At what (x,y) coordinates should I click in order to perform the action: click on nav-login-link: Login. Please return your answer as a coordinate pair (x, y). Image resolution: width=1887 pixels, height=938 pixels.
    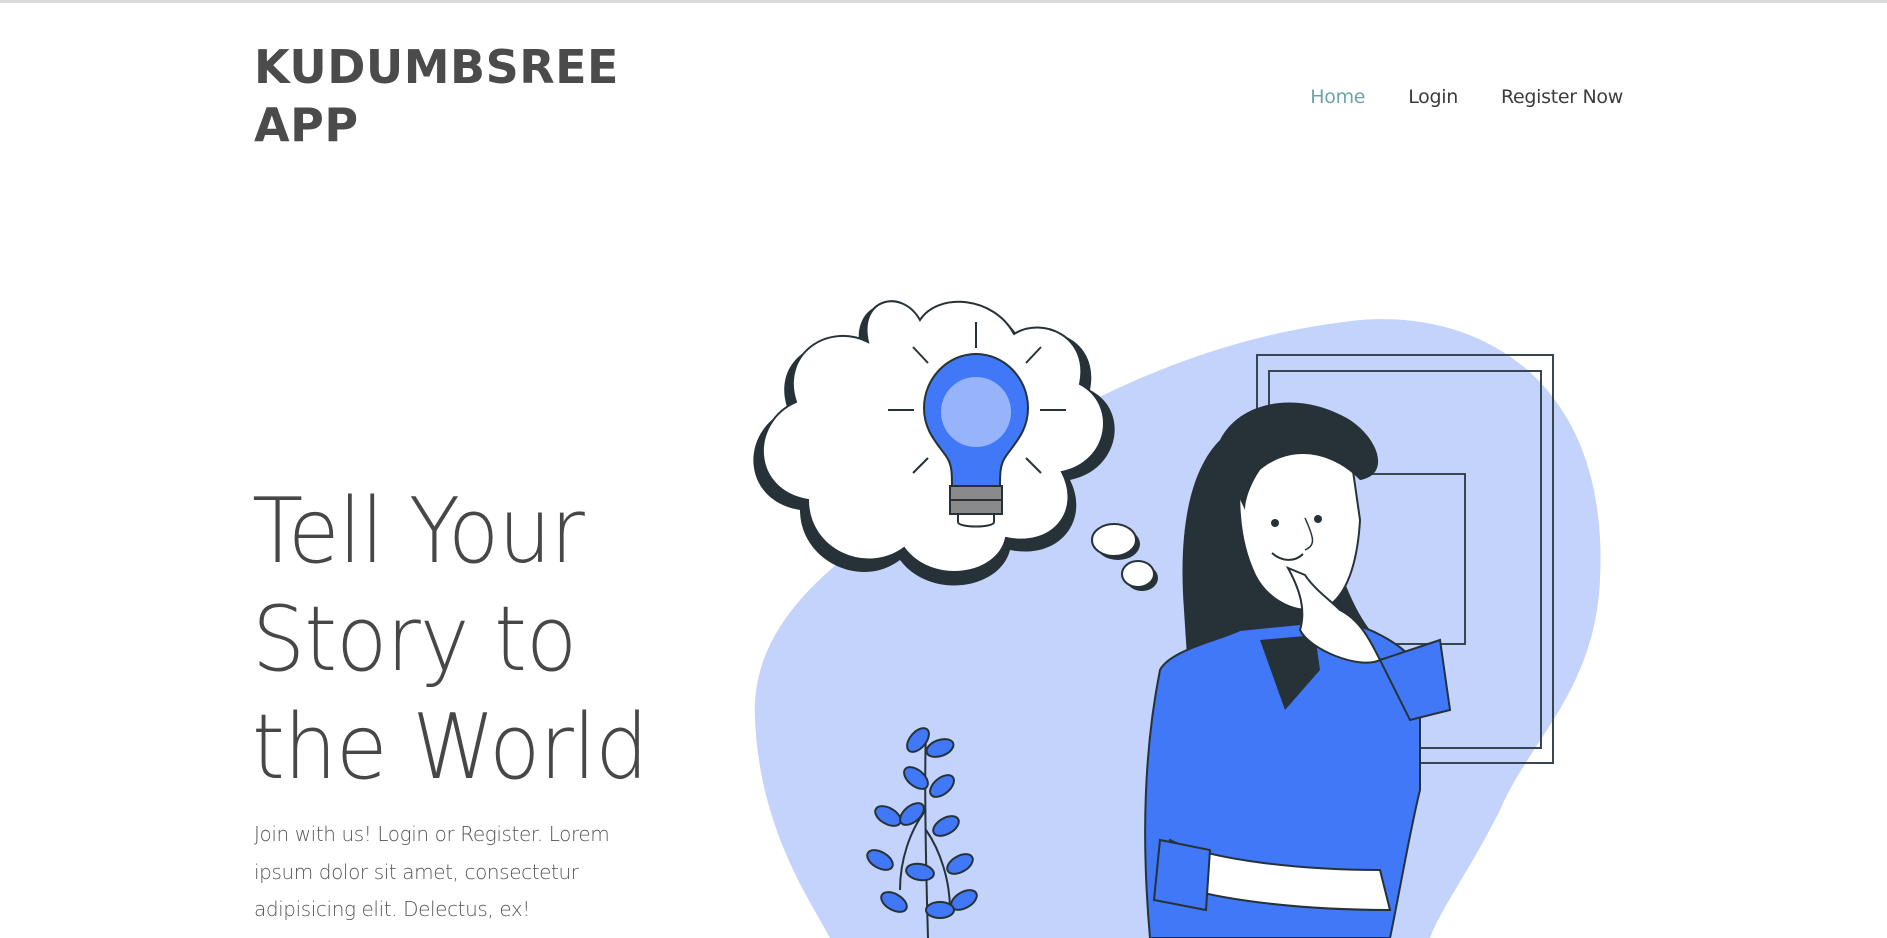
    Looking at the image, I should click on (1433, 97).